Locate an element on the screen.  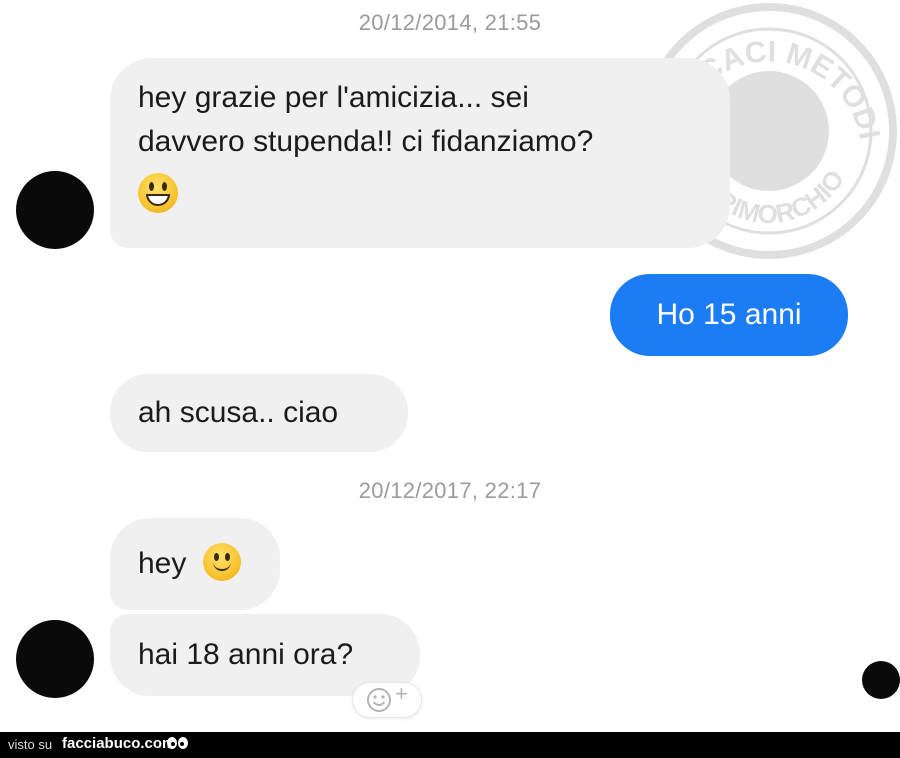
message-text: hai 18 anni ora? is located at coordinates (246, 654).